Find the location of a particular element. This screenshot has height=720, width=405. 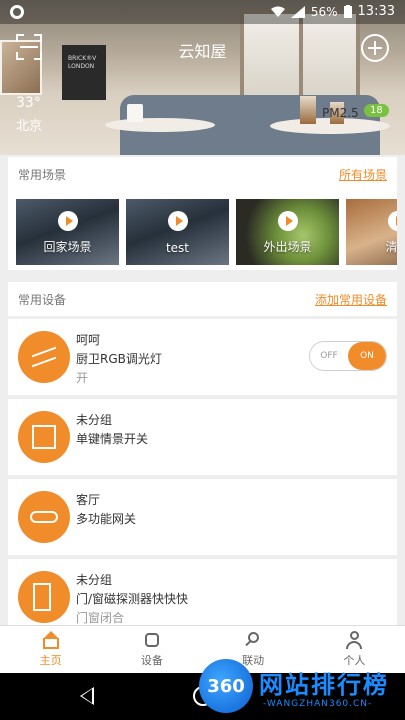

switch-icon is located at coordinates (44, 437).